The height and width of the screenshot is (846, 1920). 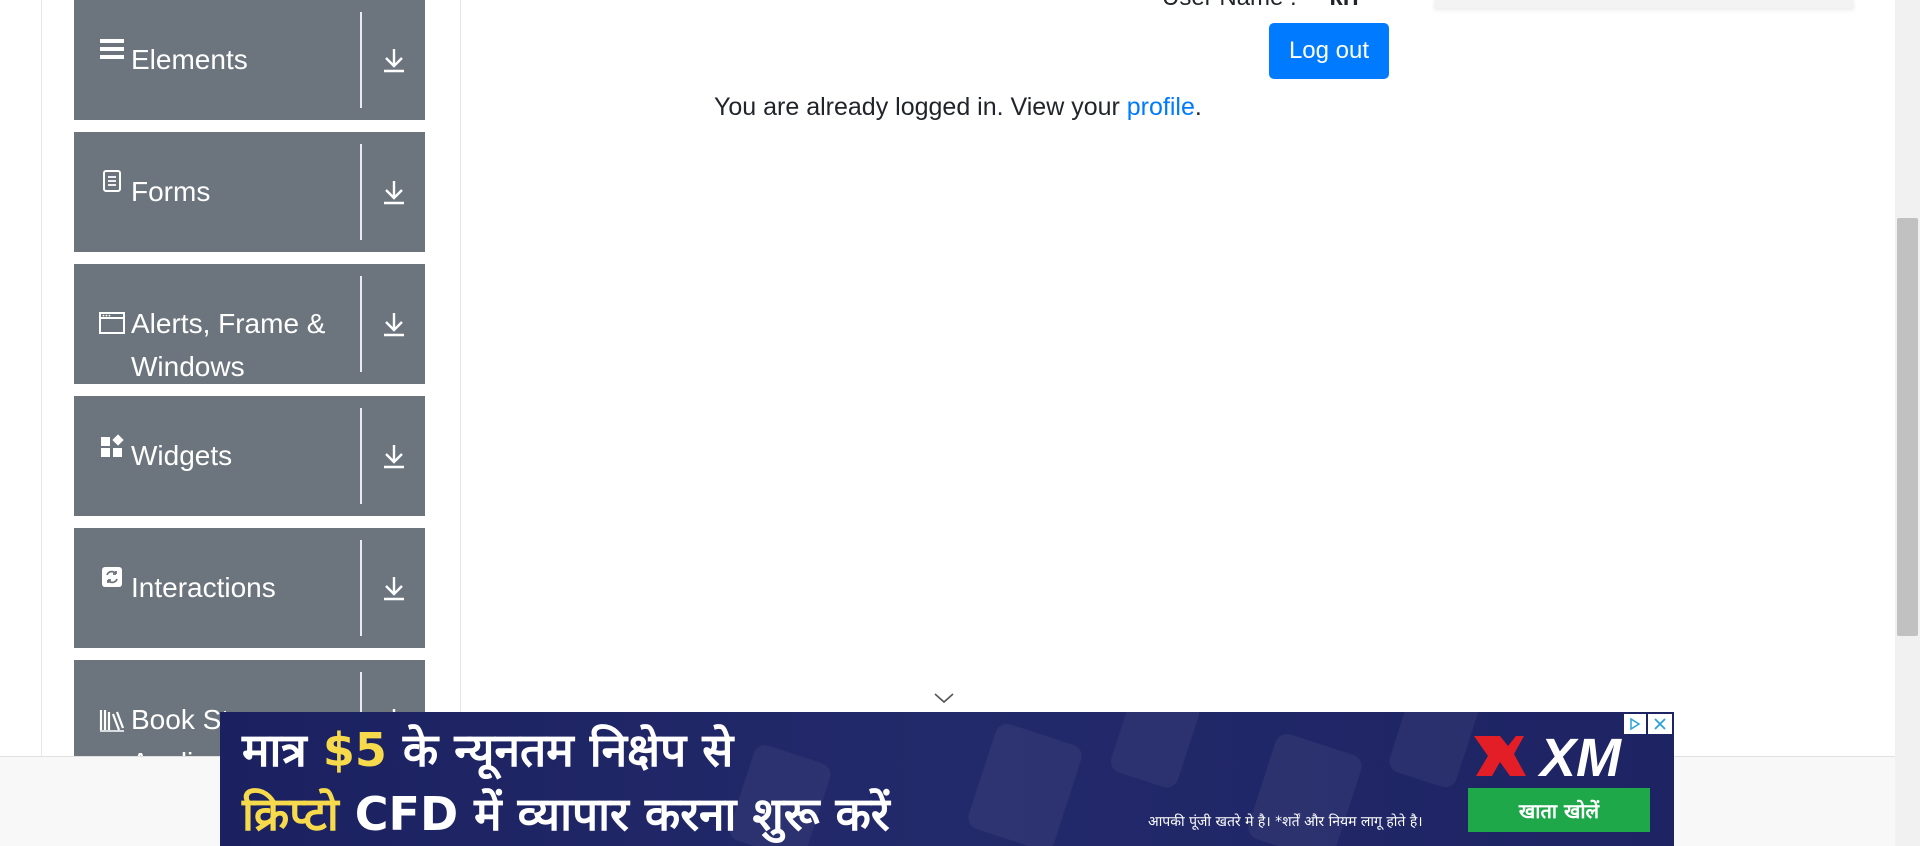 I want to click on sidebar-group-elements: Elements, so click(x=249, y=60).